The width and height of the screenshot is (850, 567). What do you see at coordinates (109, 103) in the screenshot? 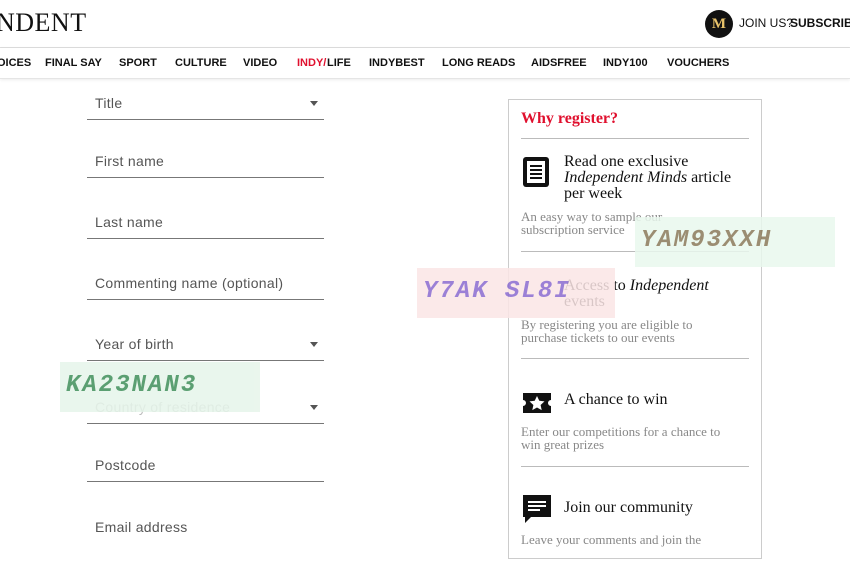
I see `title-label: Title` at bounding box center [109, 103].